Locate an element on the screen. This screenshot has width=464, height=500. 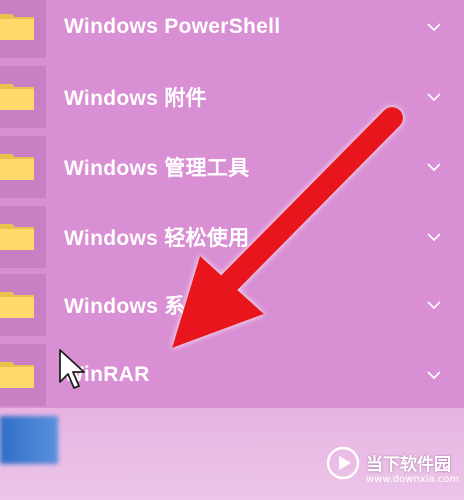
menu-item-windows-powershell: Windows PowerShell is located at coordinates (232, 30).